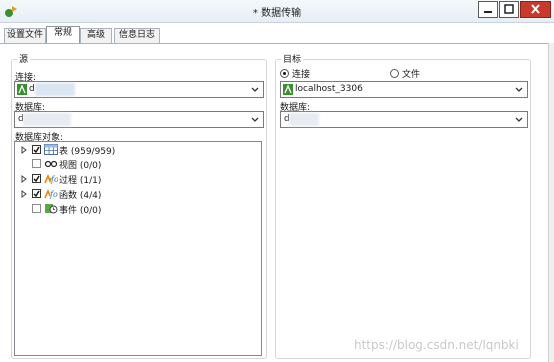 The height and width of the screenshot is (362, 554). I want to click on views-checkbox, so click(36, 163).